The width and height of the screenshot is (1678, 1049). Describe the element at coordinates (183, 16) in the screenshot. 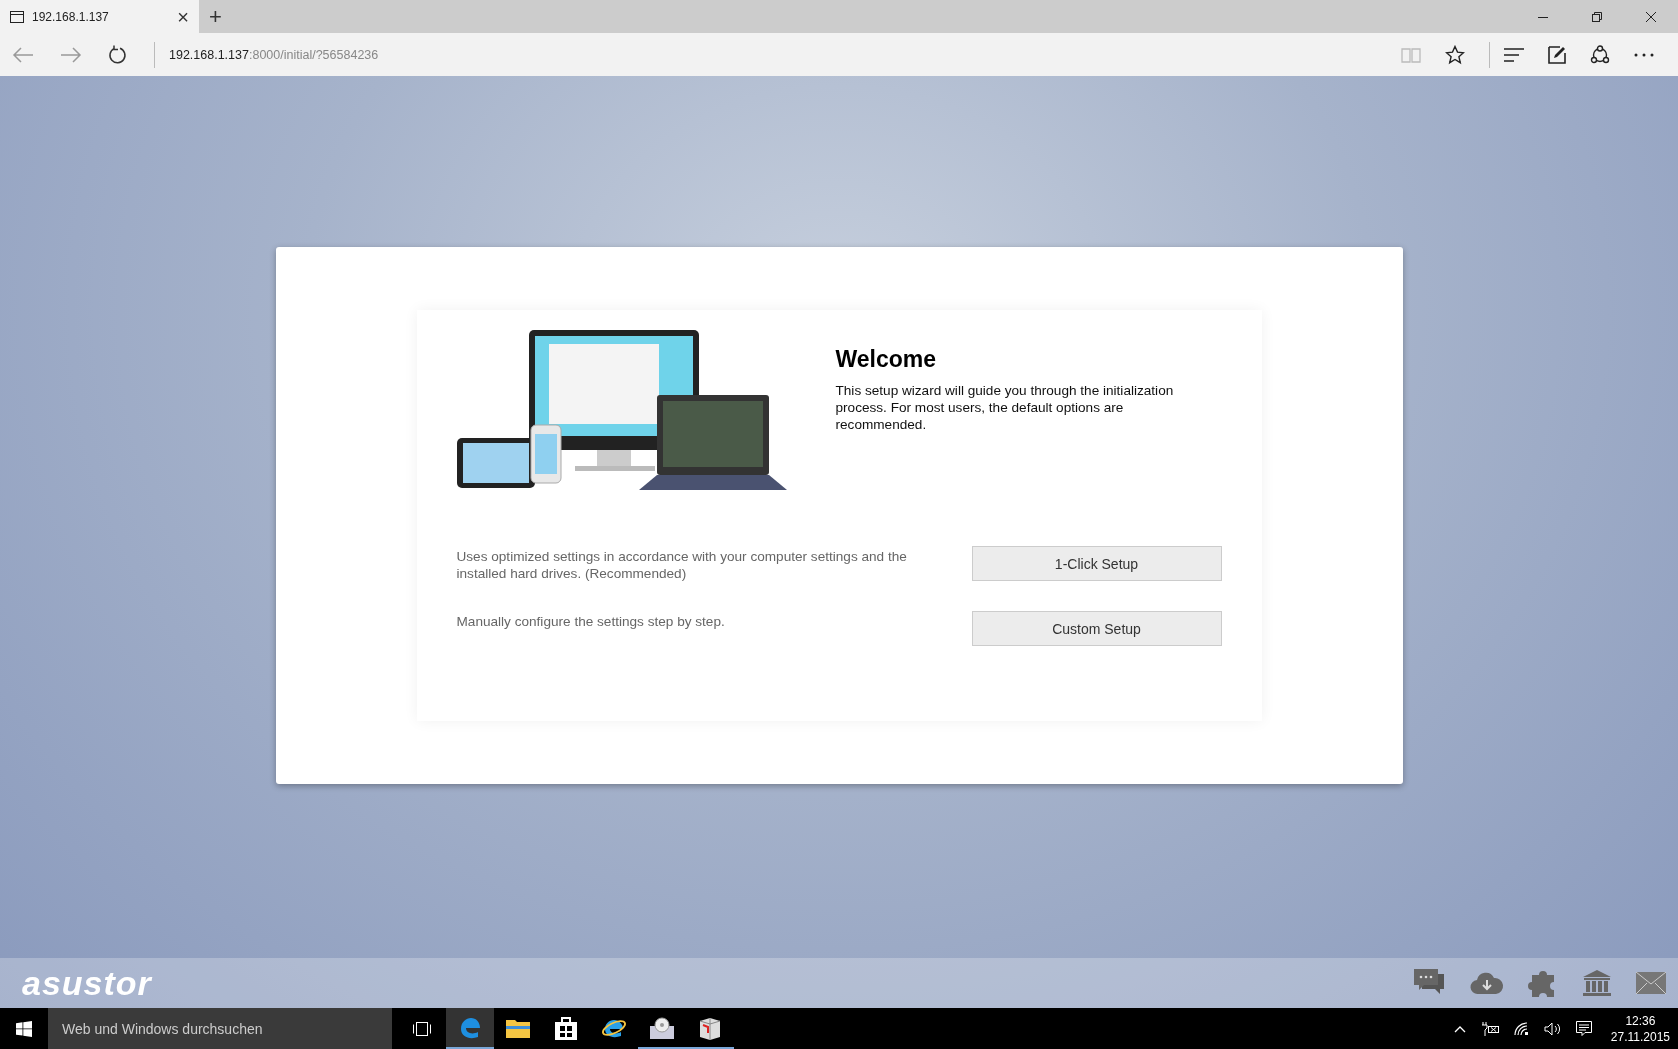

I see `close-tab-button: ×` at that location.